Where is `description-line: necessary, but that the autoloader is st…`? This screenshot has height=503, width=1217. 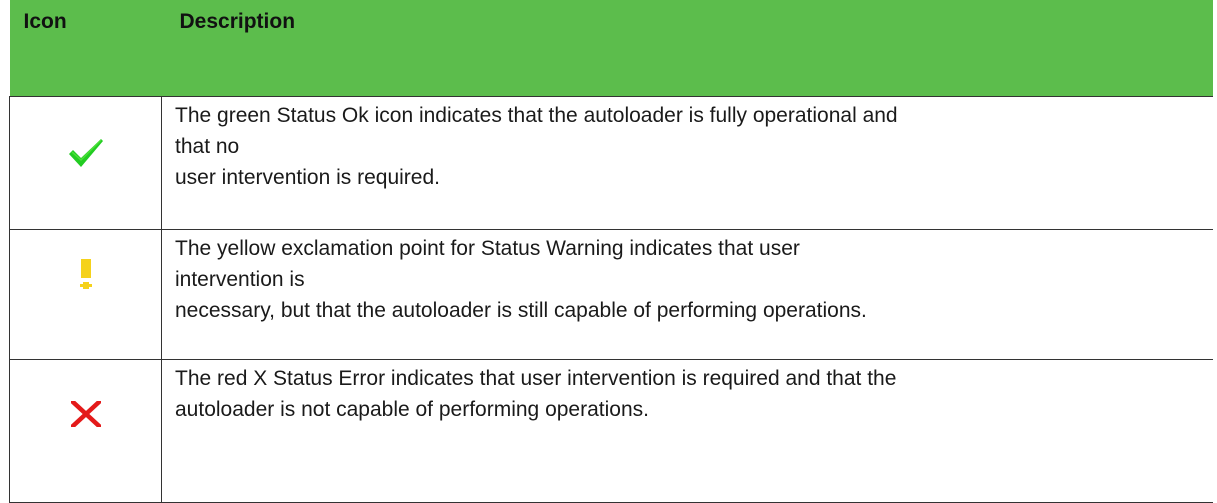
description-line: necessary, but that the autoloader is st… is located at coordinates (521, 310).